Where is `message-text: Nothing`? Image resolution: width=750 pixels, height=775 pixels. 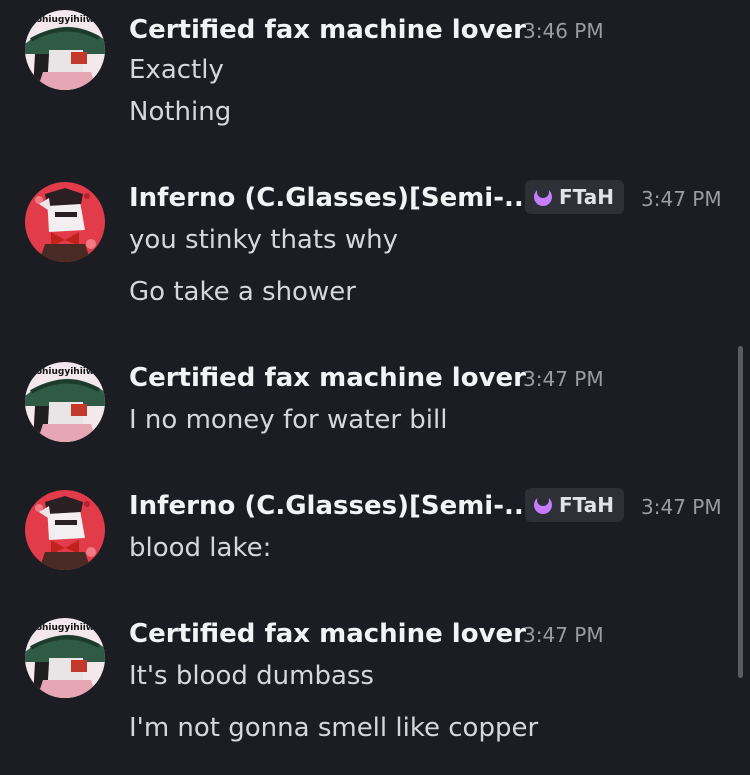
message-text: Nothing is located at coordinates (180, 112).